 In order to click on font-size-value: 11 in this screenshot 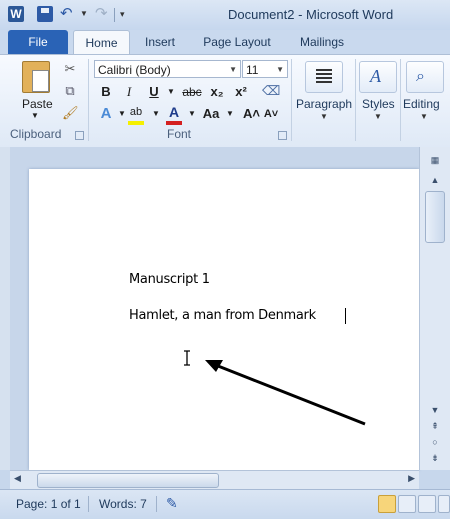, I will do `click(252, 70)`.